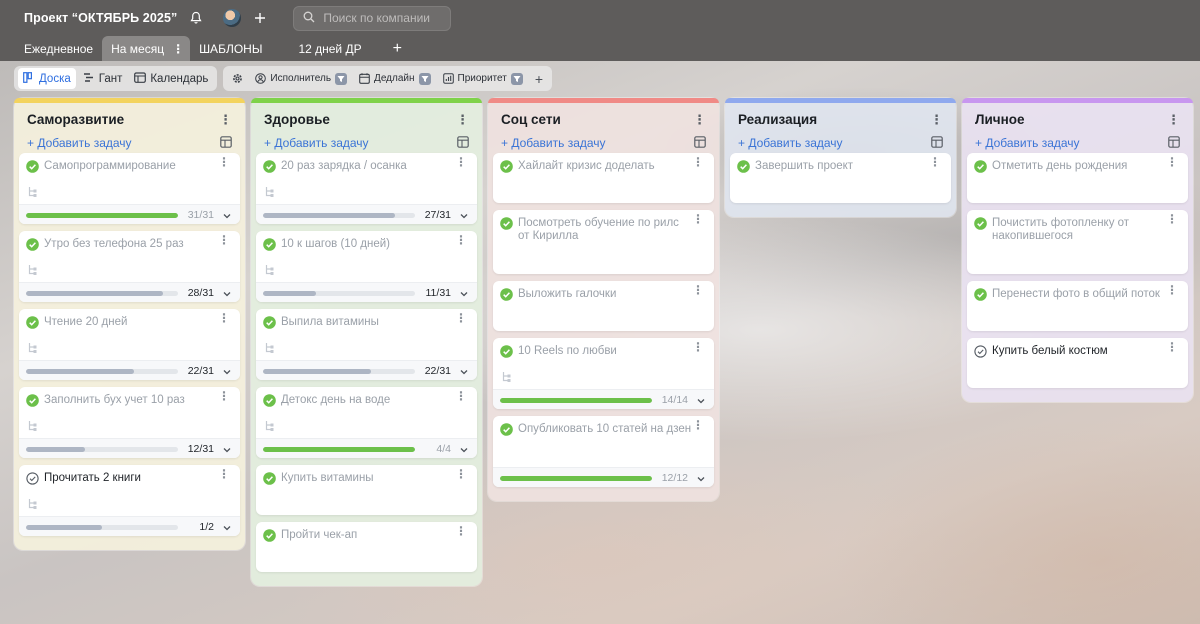  Describe the element at coordinates (366, 344) in the screenshot. I see `task-card: Выпила витамины ⋮ 22/31` at that location.